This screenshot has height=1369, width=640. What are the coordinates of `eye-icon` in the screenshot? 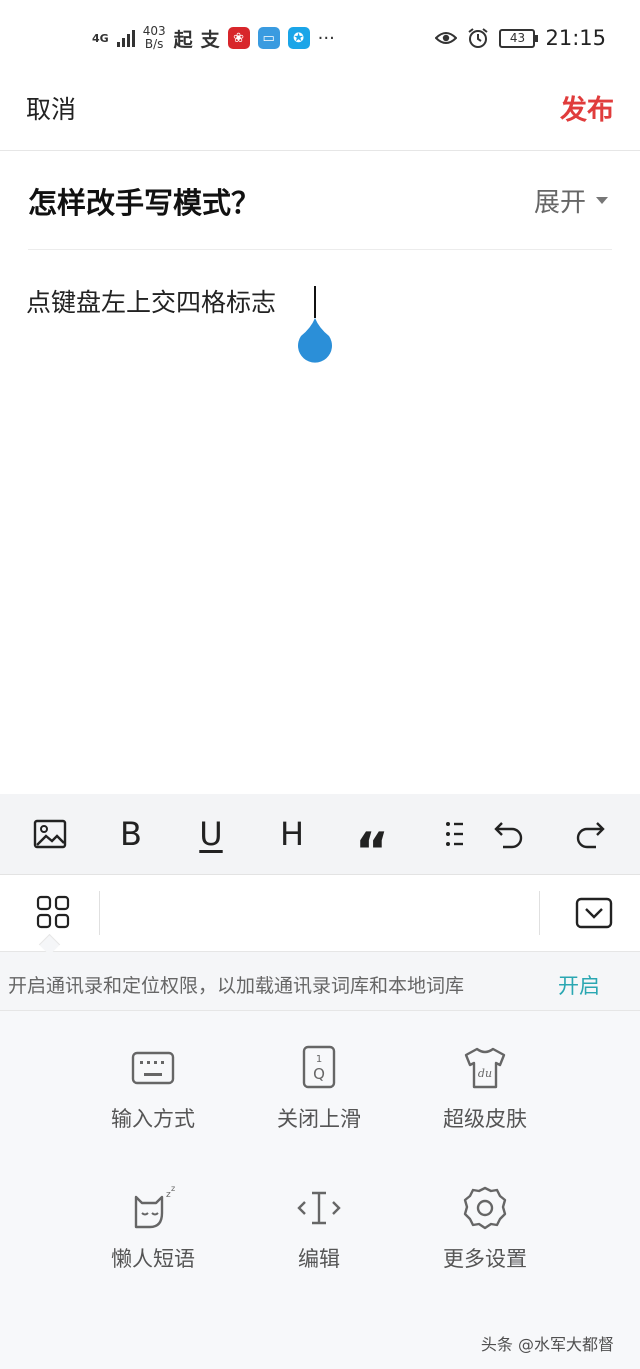 It's located at (446, 38).